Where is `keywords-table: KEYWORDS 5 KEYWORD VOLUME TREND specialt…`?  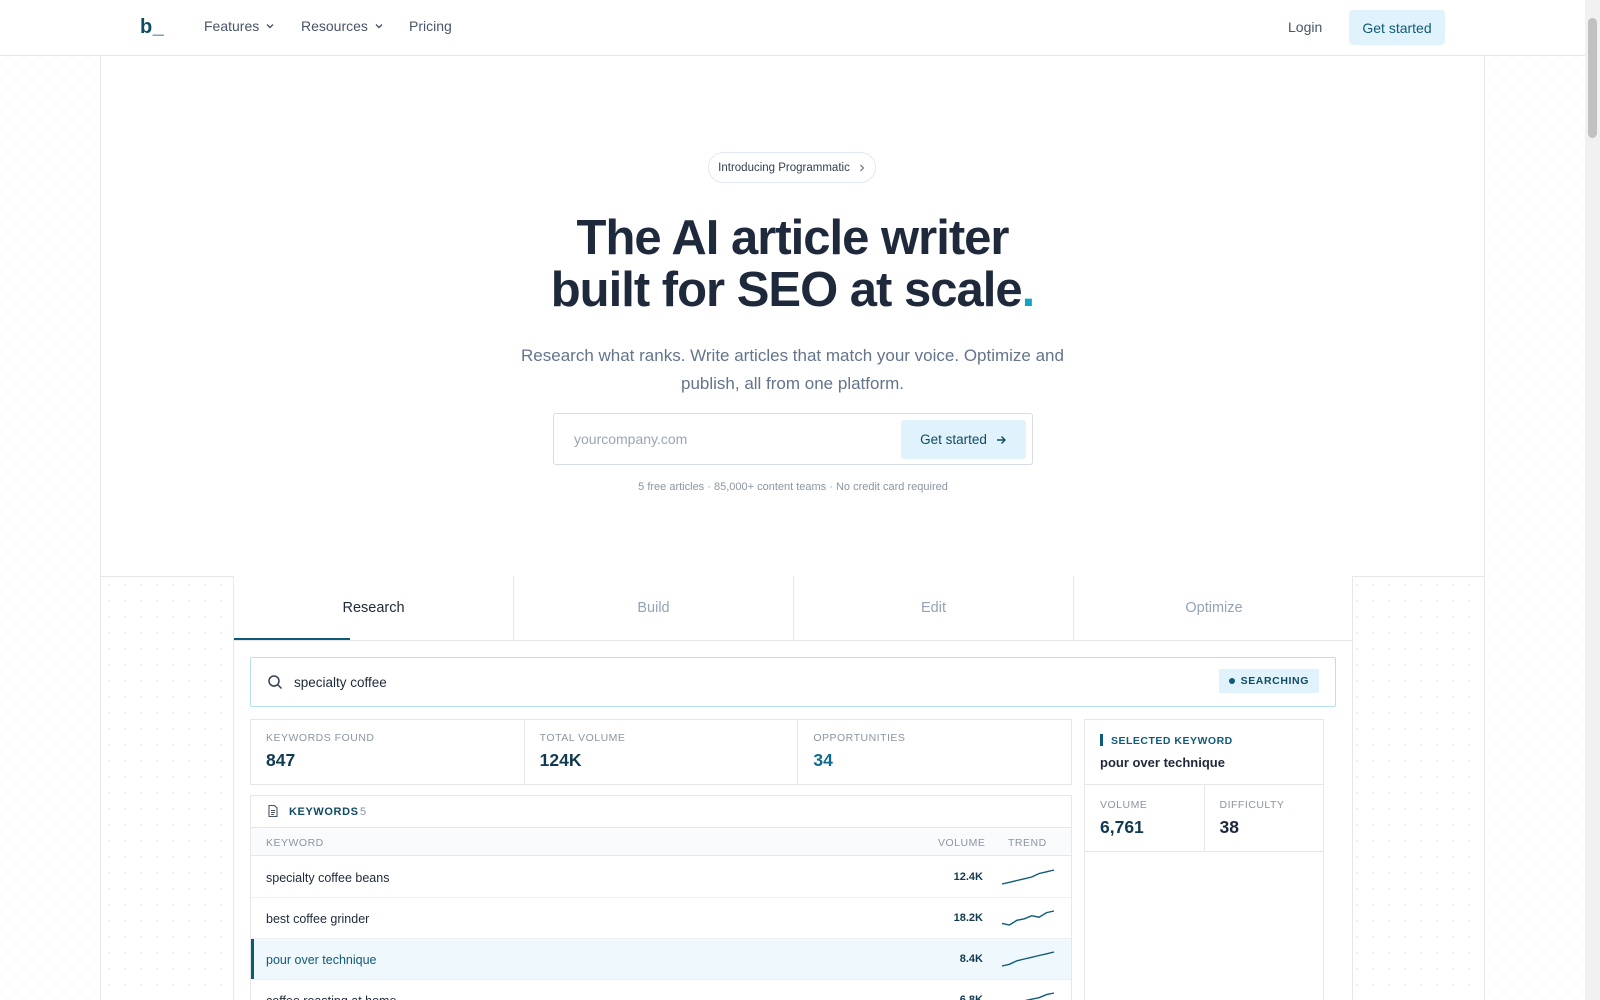
keywords-table: KEYWORDS 5 KEYWORD VOLUME TREND specialt… is located at coordinates (661, 897).